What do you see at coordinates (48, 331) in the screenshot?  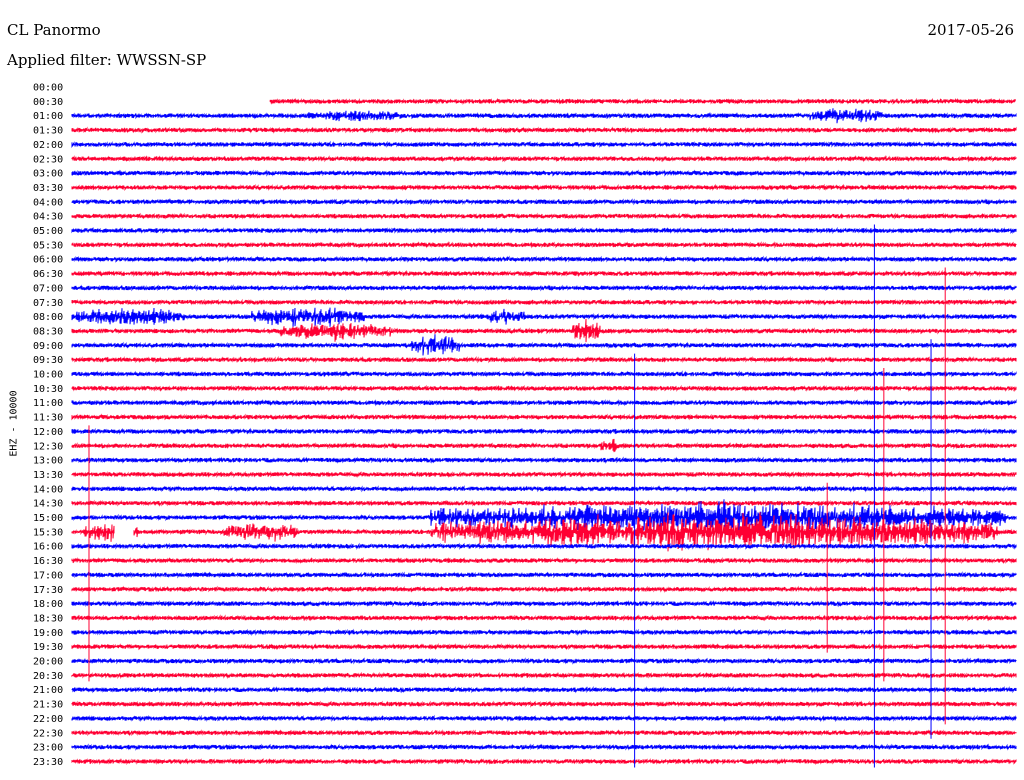 I see `row-time-label: 08:30` at bounding box center [48, 331].